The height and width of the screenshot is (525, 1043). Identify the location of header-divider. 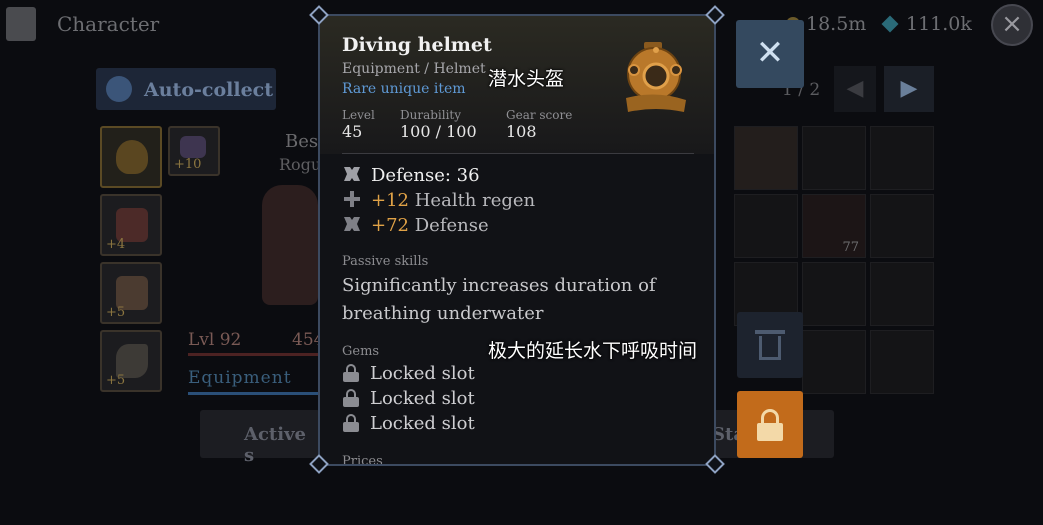
(518, 153).